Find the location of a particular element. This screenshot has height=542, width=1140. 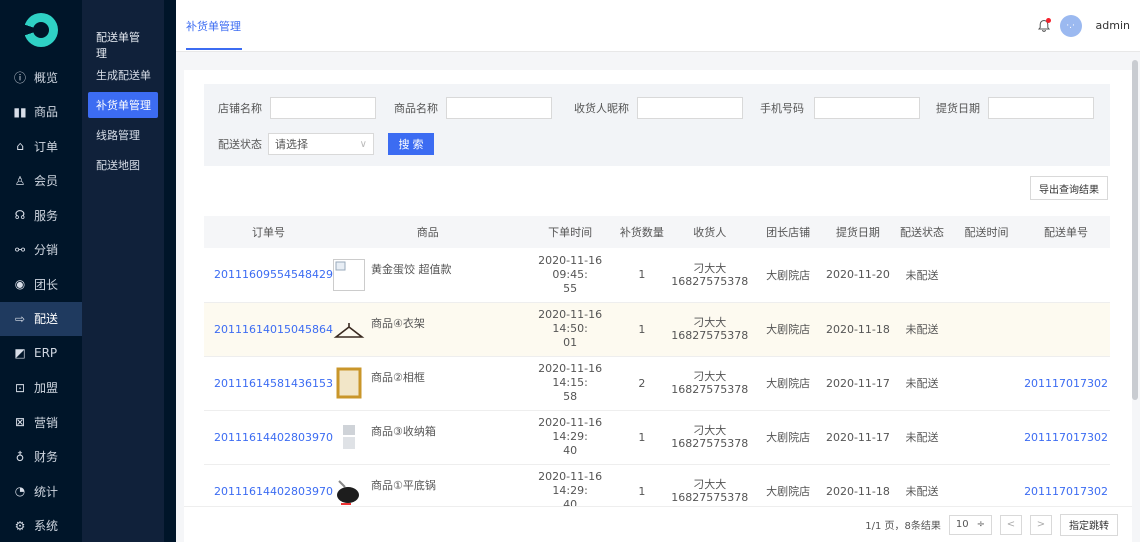

sidebar-divider is located at coordinates (170, 271).